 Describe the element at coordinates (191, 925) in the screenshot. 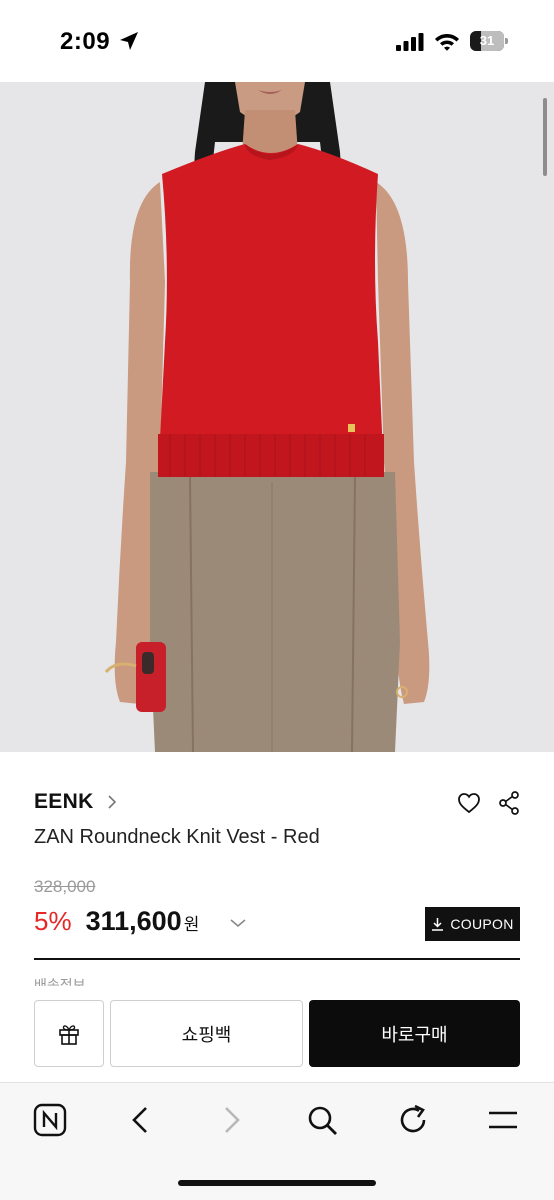

I see `currency-unit: 원` at that location.